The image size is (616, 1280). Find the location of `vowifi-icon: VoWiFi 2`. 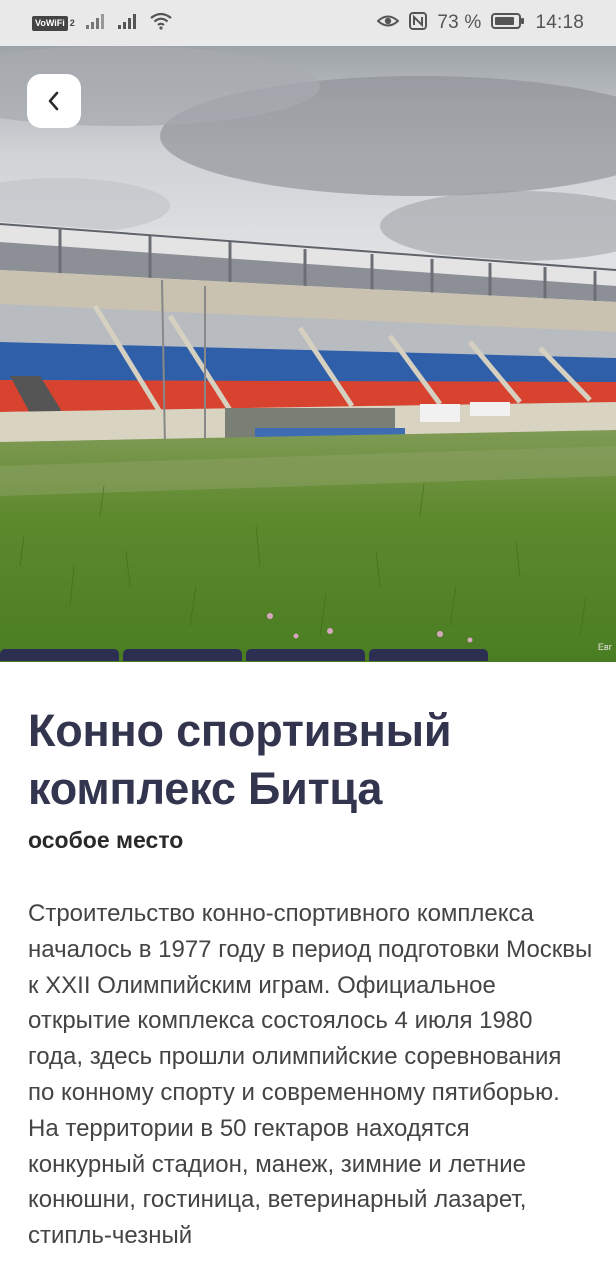

vowifi-icon: VoWiFi 2 is located at coordinates (53, 23).